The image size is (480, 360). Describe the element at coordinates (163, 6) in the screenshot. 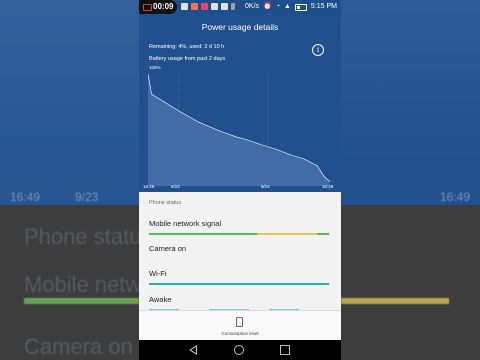

I see `recording-time: 00:09` at that location.